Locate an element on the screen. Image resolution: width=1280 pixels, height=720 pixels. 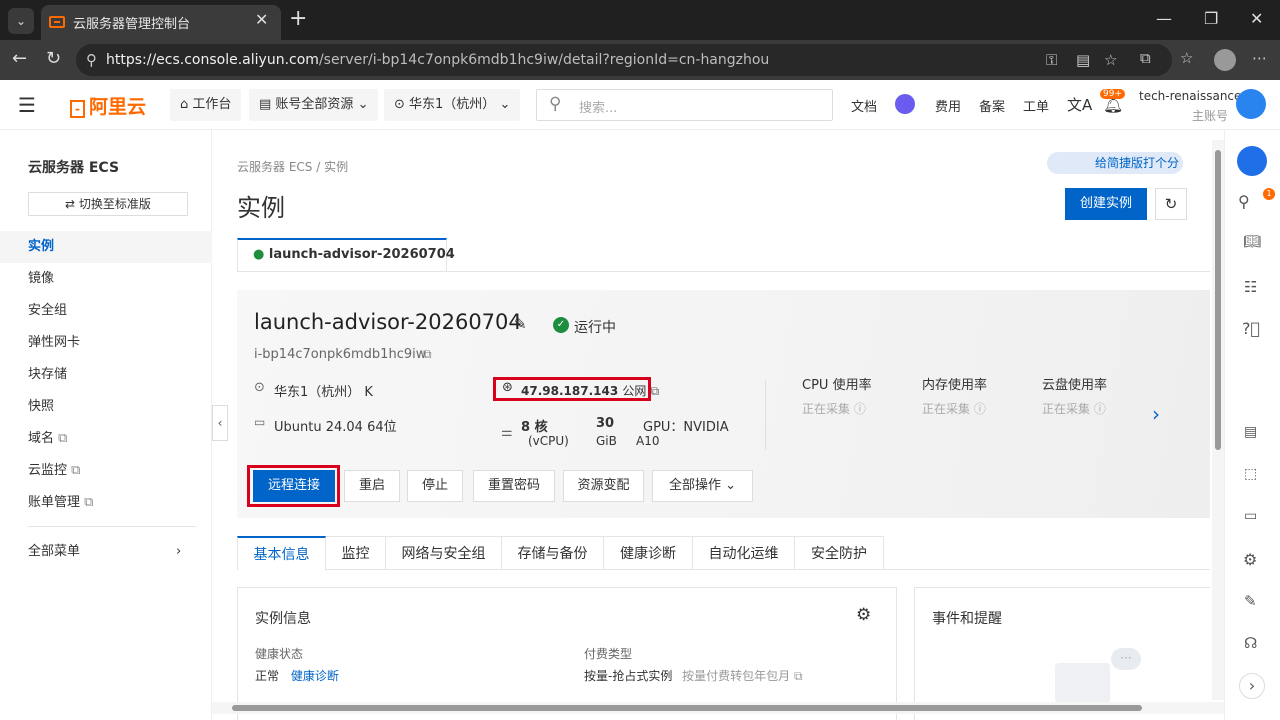
extensions-icon: ⧉ is located at coordinates (1145, 58).